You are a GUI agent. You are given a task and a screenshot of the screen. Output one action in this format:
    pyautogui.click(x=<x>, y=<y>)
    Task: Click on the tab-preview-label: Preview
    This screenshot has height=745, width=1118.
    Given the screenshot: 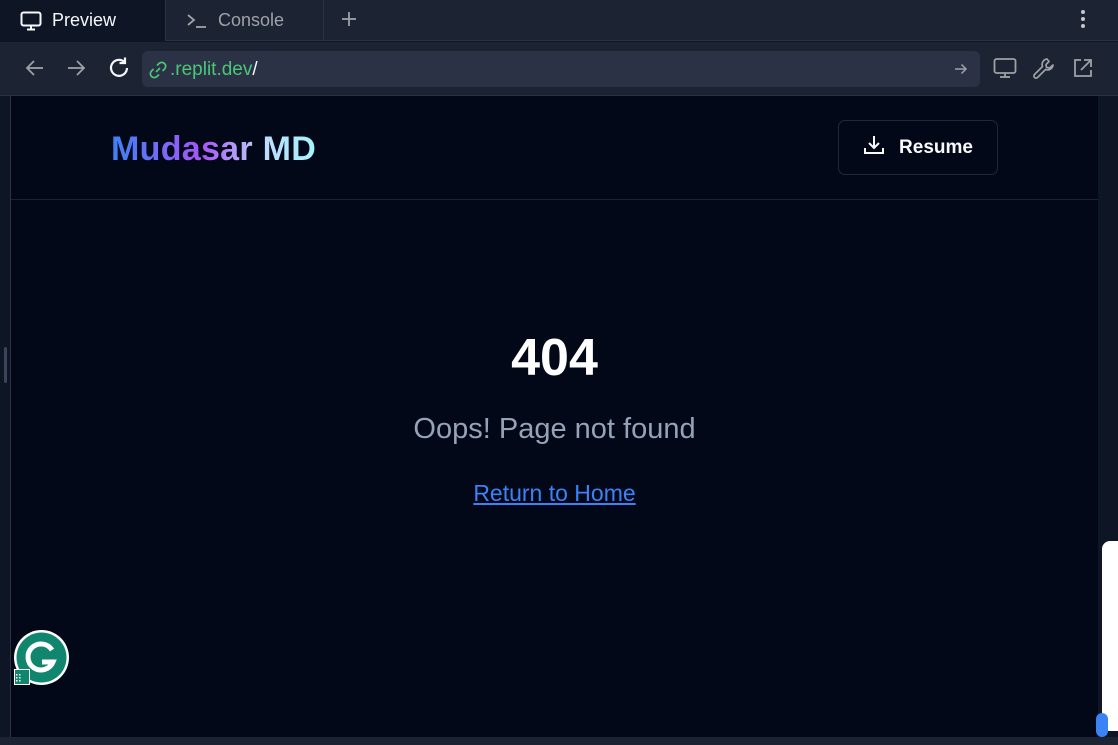 What is the action you would take?
    pyautogui.click(x=84, y=20)
    